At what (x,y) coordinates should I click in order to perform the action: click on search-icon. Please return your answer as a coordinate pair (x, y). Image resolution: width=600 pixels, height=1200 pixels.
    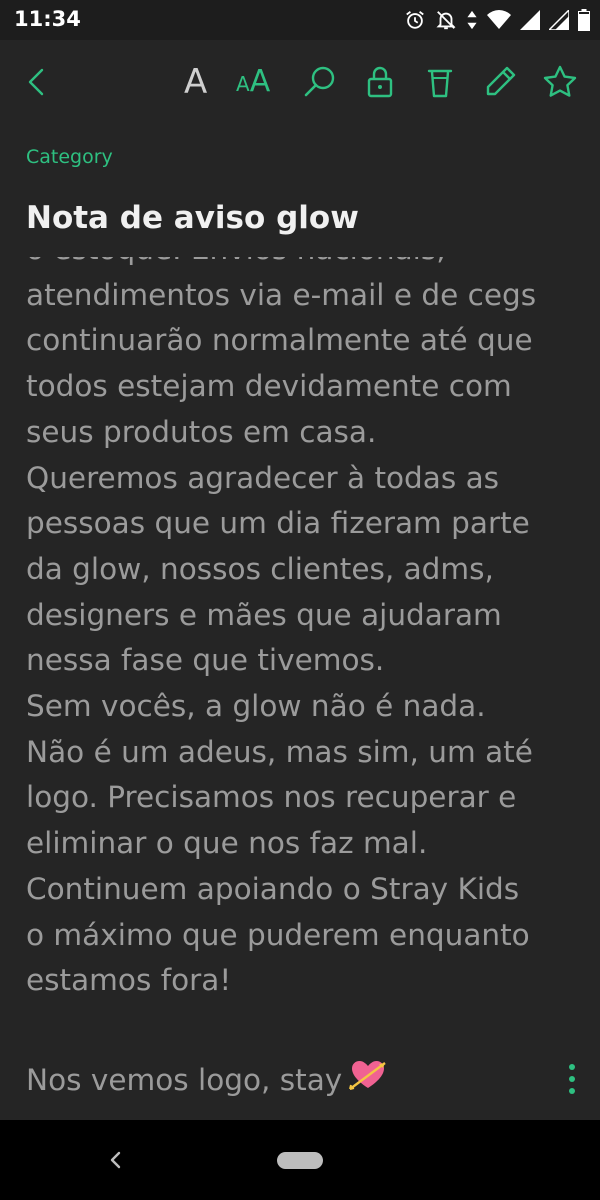
    Looking at the image, I should click on (319, 81).